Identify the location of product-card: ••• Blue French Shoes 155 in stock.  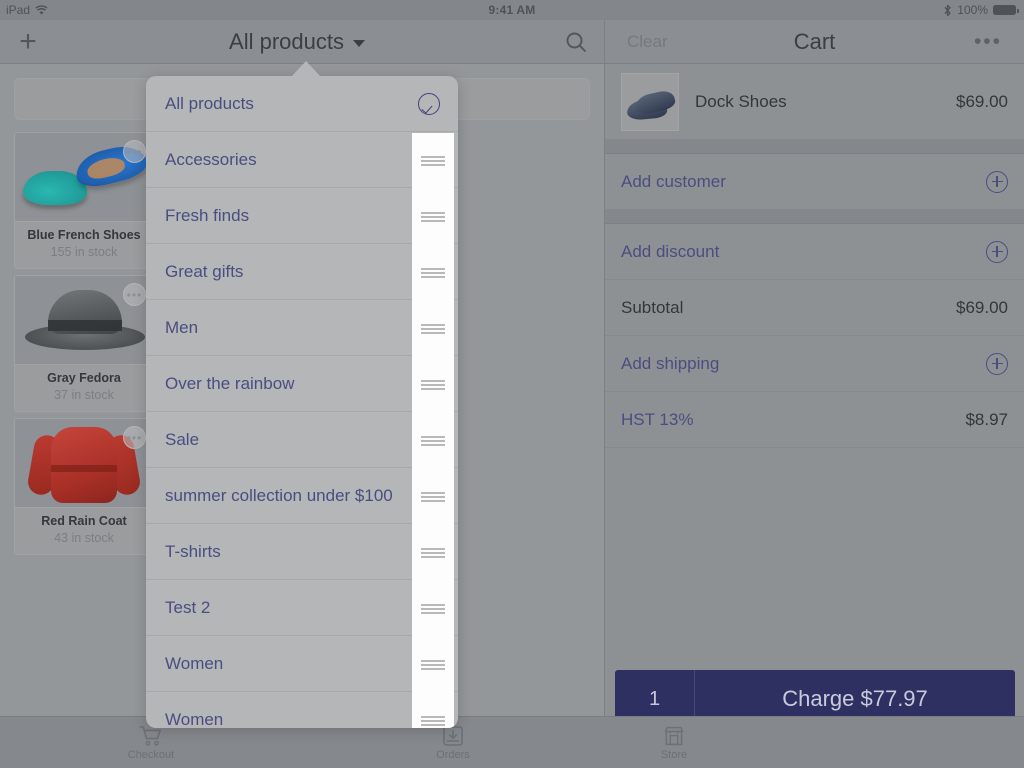
(84, 200).